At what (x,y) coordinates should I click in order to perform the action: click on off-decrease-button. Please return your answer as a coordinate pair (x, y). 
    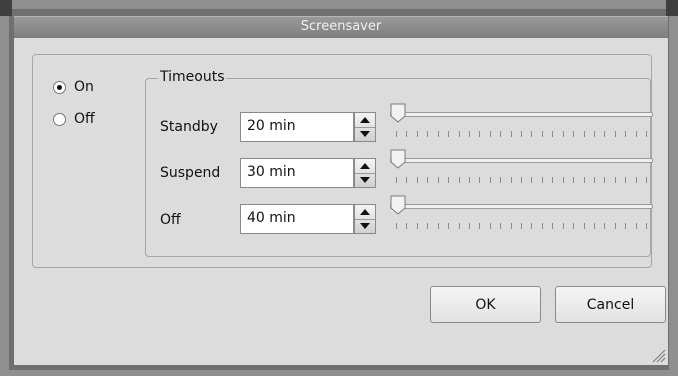
    Looking at the image, I should click on (365, 226).